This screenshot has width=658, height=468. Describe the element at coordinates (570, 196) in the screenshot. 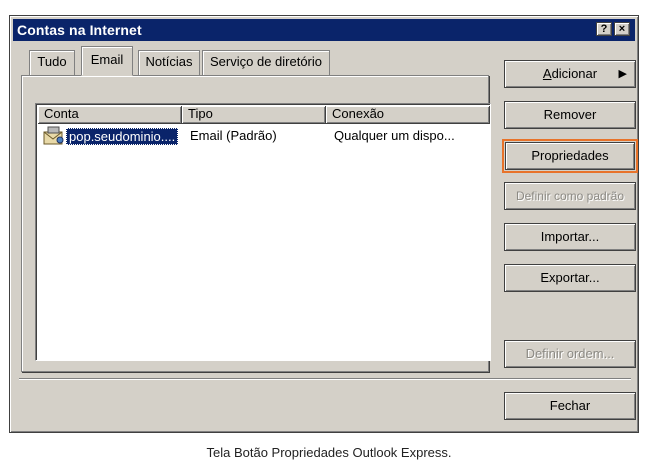

I see `definir-padrao-button: Definir como padrão` at that location.